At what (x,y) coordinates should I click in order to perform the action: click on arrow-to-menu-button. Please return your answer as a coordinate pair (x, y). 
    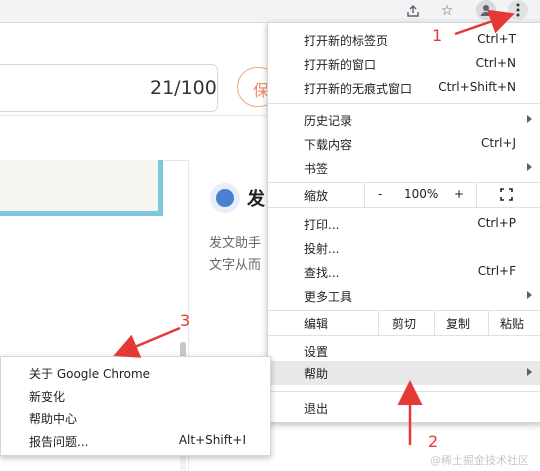
    Looking at the image, I should click on (484, 22).